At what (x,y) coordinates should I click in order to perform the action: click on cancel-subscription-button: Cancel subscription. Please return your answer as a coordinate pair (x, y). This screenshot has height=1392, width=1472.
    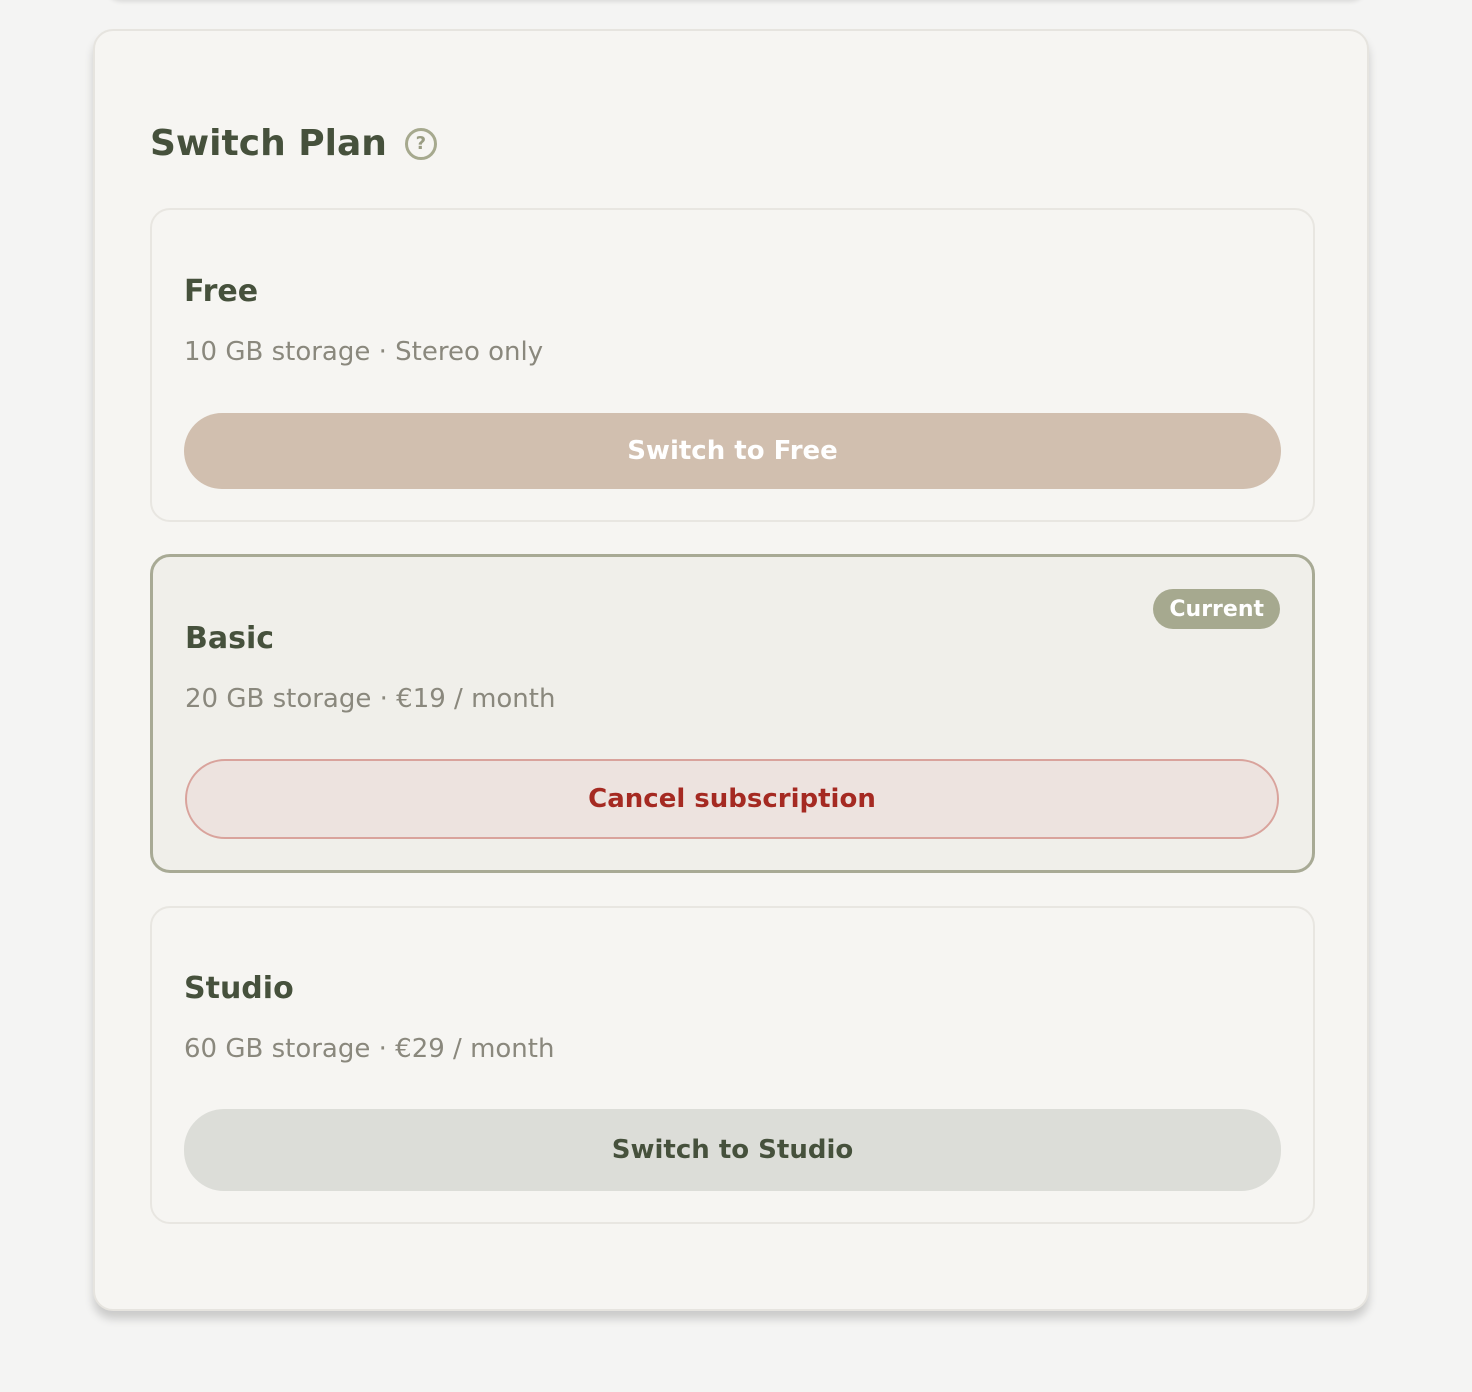
    Looking at the image, I should click on (732, 799).